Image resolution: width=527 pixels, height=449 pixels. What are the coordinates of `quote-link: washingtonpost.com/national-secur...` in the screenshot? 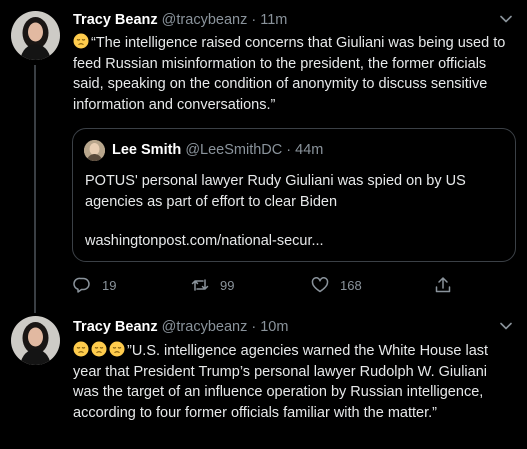 It's located at (204, 241).